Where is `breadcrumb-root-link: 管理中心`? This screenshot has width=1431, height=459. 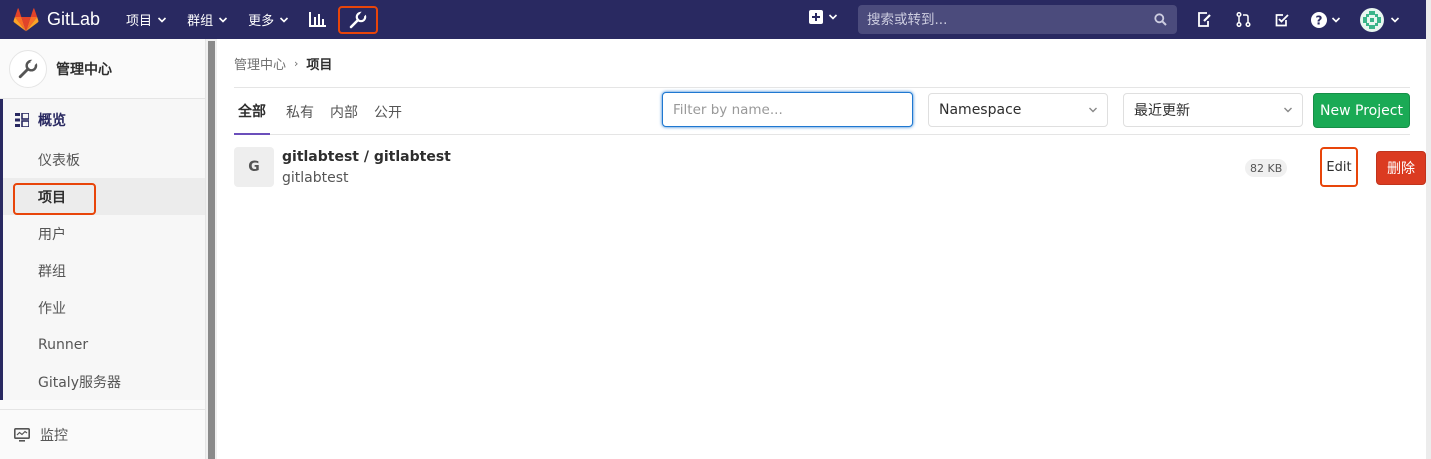 breadcrumb-root-link: 管理中心 is located at coordinates (260, 63).